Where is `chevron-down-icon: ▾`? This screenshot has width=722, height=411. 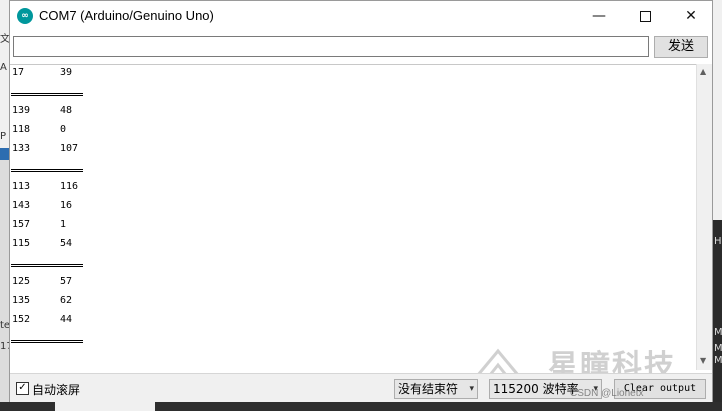 chevron-down-icon: ▾ is located at coordinates (471, 389).